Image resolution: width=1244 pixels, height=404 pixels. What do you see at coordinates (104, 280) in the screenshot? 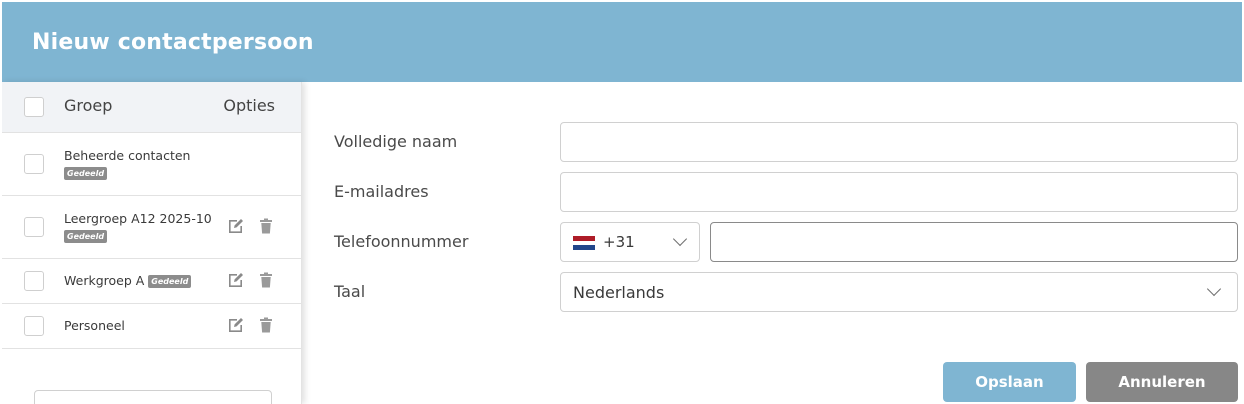
I see `group-name: Werkgroep A` at bounding box center [104, 280].